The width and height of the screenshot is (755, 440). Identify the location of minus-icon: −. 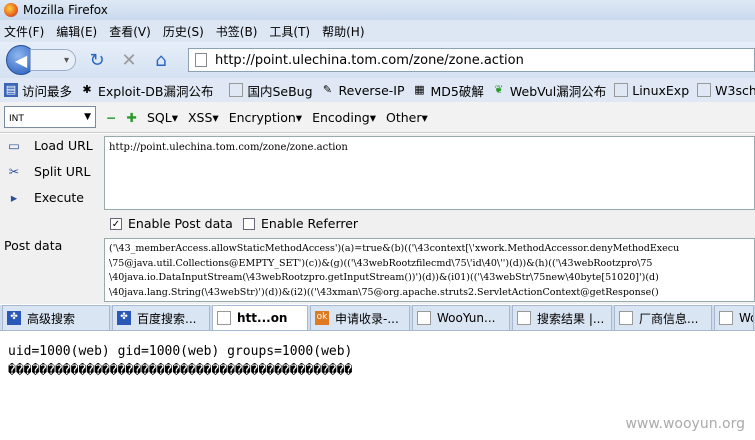
(111, 117).